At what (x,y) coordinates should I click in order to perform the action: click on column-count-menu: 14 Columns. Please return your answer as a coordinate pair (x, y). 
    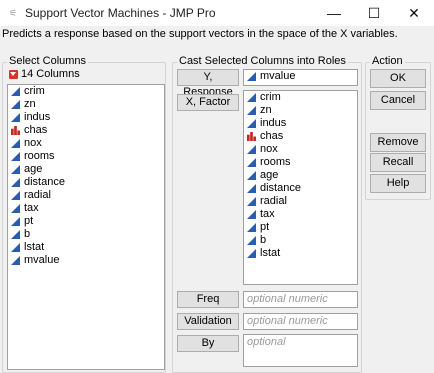
    Looking at the image, I should click on (44, 74).